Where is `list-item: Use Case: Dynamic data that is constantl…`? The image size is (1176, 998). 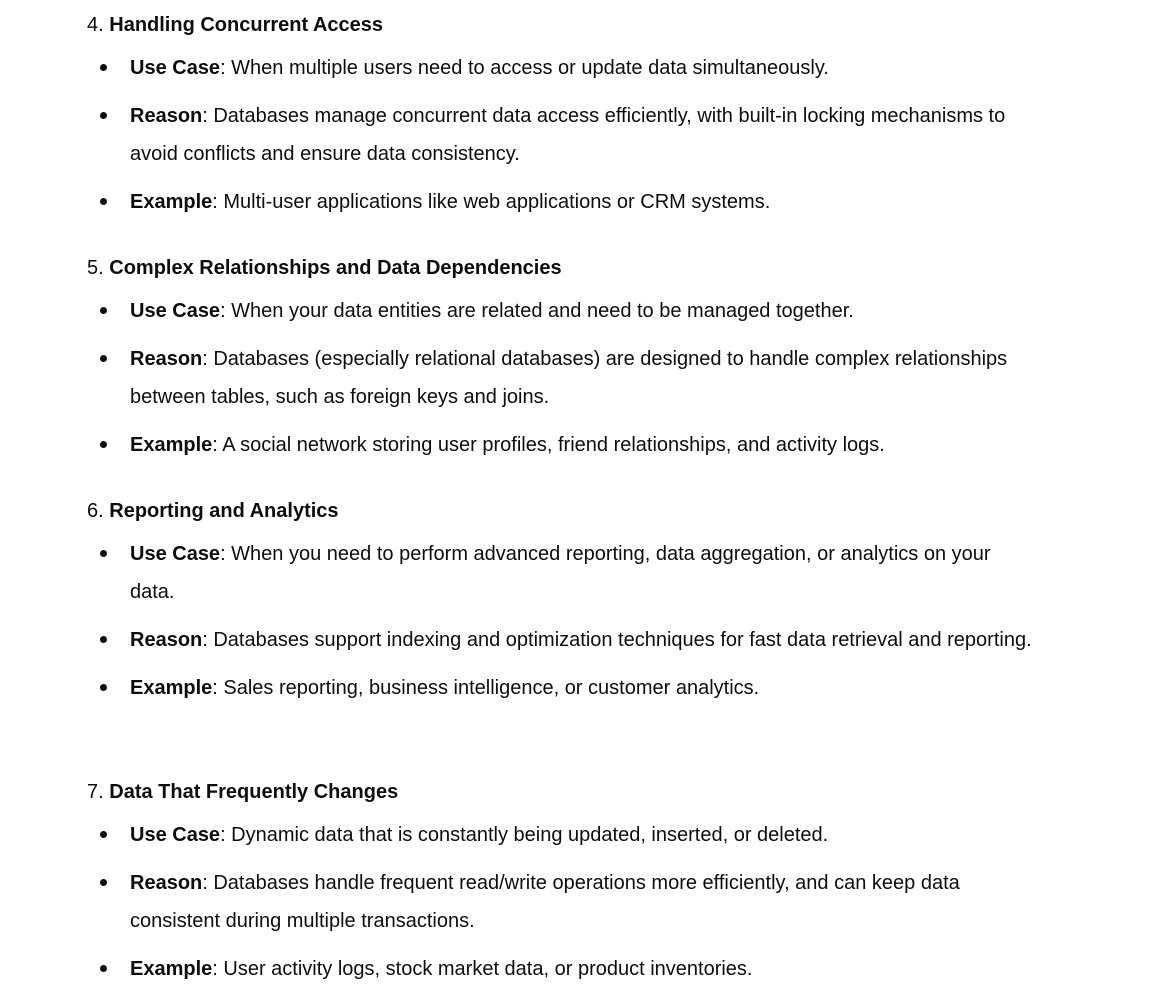
list-item: Use Case: Dynamic data that is constantl… is located at coordinates (563, 835).